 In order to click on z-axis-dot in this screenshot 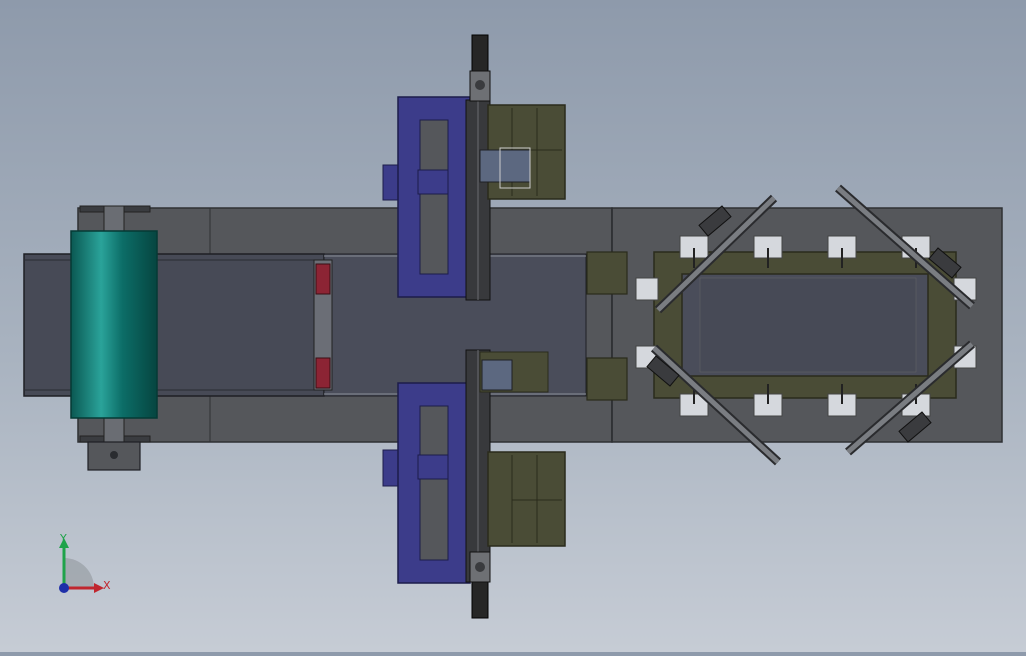, I will do `click(64, 588)`.